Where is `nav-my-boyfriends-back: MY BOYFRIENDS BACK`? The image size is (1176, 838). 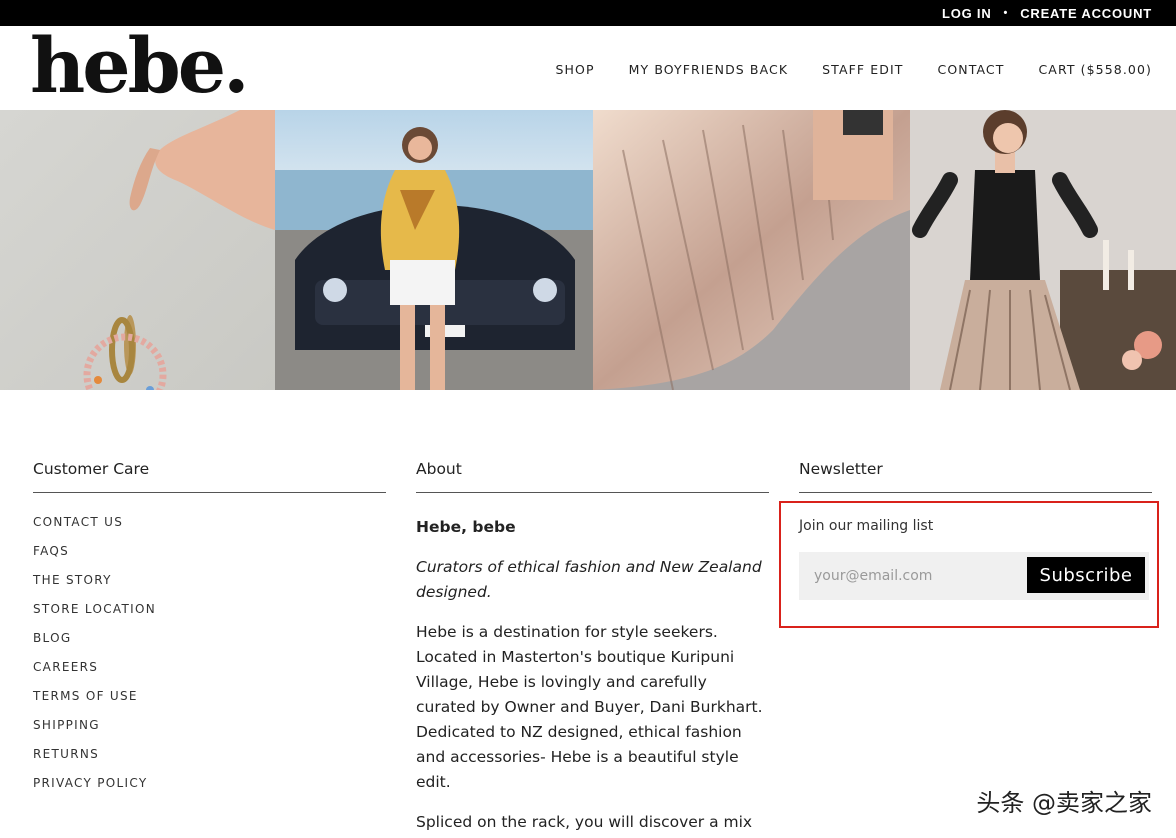 nav-my-boyfriends-back: MY BOYFRIENDS BACK is located at coordinates (709, 69).